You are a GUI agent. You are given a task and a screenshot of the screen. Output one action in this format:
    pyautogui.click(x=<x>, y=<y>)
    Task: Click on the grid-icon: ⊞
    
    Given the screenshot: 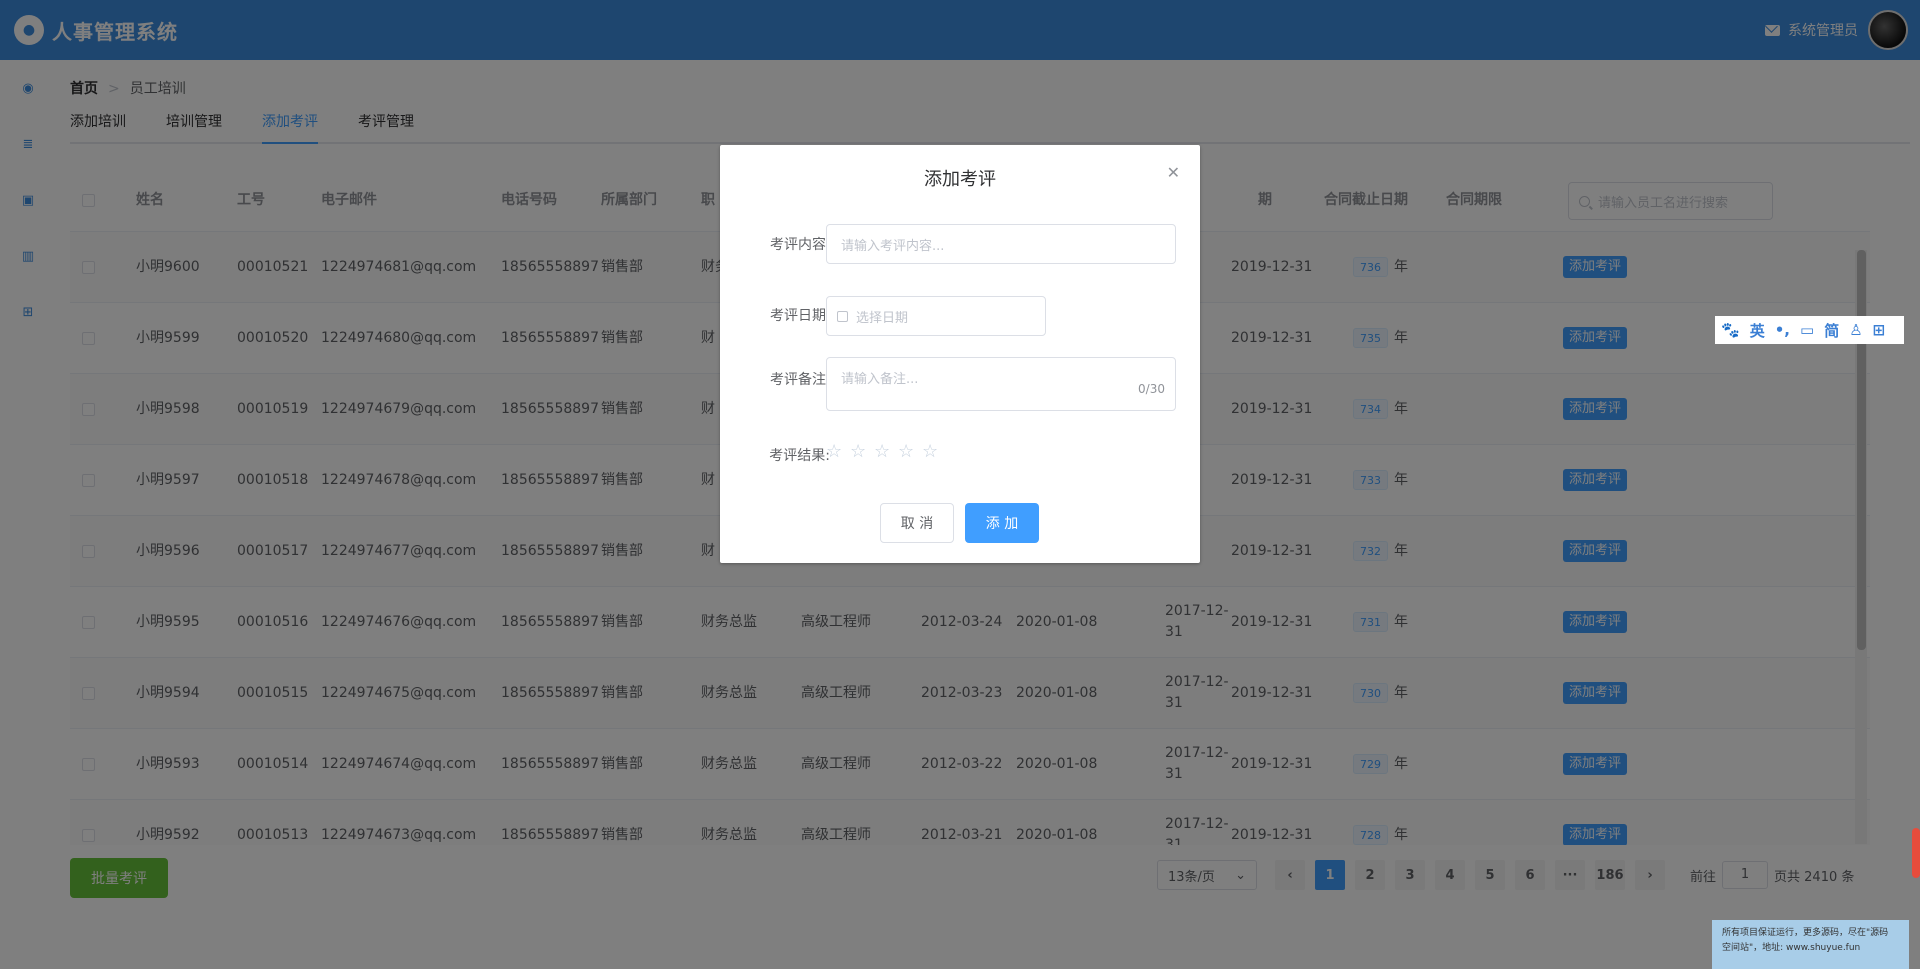 What is the action you would take?
    pyautogui.click(x=1879, y=330)
    